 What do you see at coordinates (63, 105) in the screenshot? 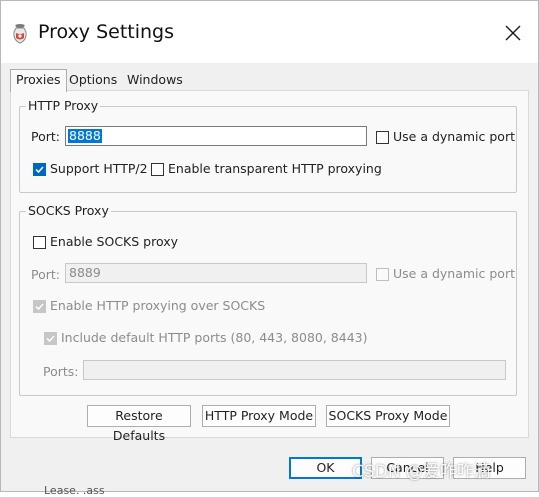
I see `http-proxy-legend: HTTP Proxy` at bounding box center [63, 105].